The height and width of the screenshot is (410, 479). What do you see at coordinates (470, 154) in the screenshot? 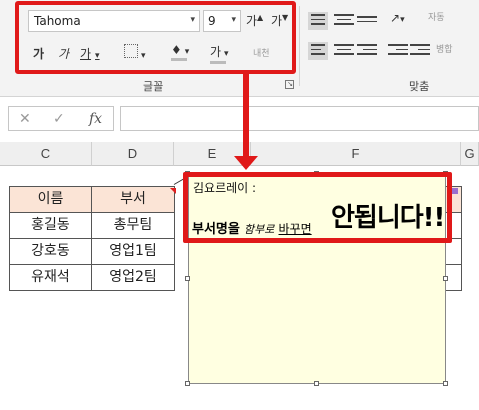
I see `column-header-g: G` at bounding box center [470, 154].